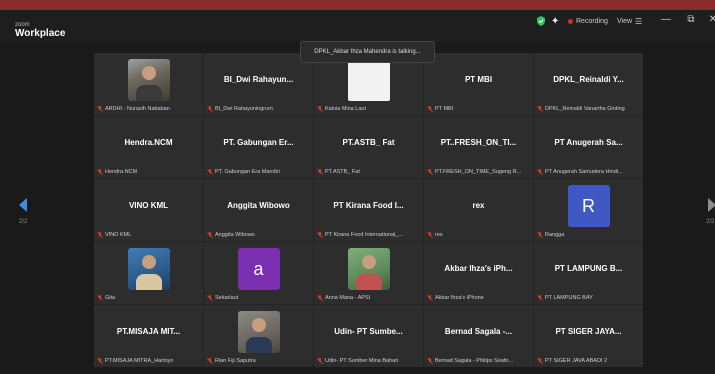 This screenshot has width=715, height=374. What do you see at coordinates (368, 172) in the screenshot?
I see `participant-name-label: PT.ASTB_ Fat` at bounding box center [368, 172].